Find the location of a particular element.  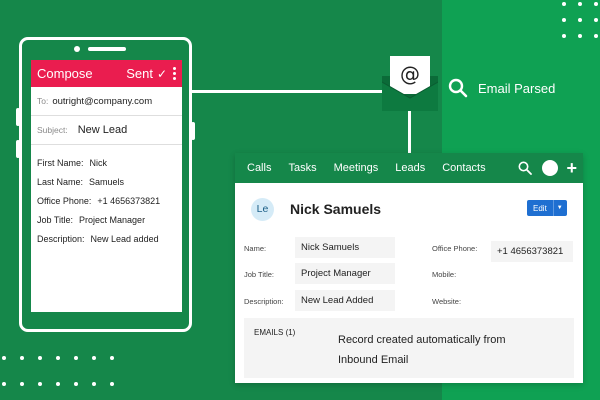

record-name: Nick Samuels is located at coordinates (336, 209).